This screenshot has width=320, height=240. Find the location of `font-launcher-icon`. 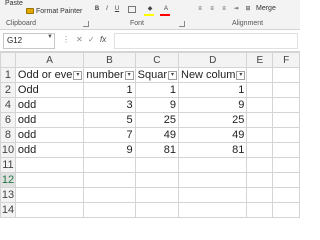

font-launcher-icon is located at coordinates (182, 24).